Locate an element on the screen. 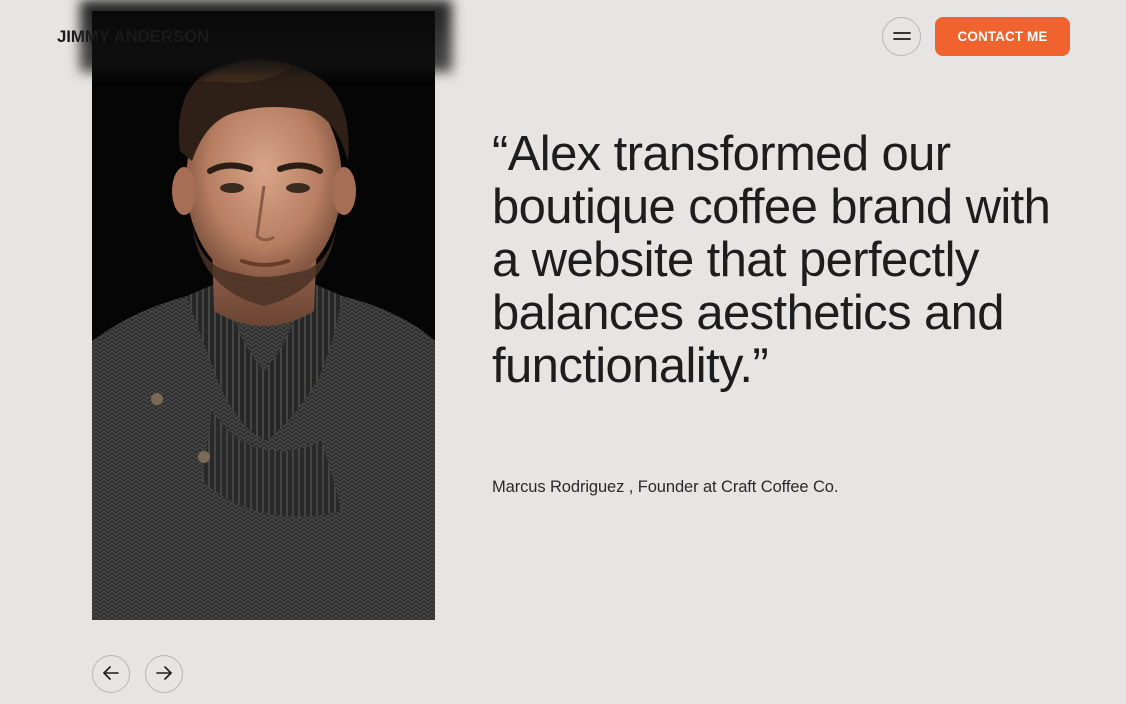  next-testimonial-button is located at coordinates (164, 674).